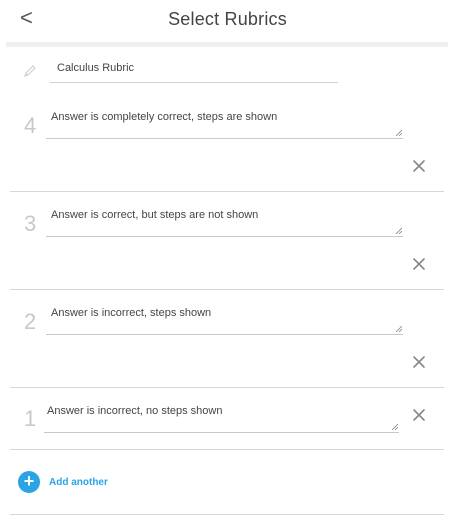 The image size is (455, 521). What do you see at coordinates (30, 418) in the screenshot?
I see `rubric-score: 1` at bounding box center [30, 418].